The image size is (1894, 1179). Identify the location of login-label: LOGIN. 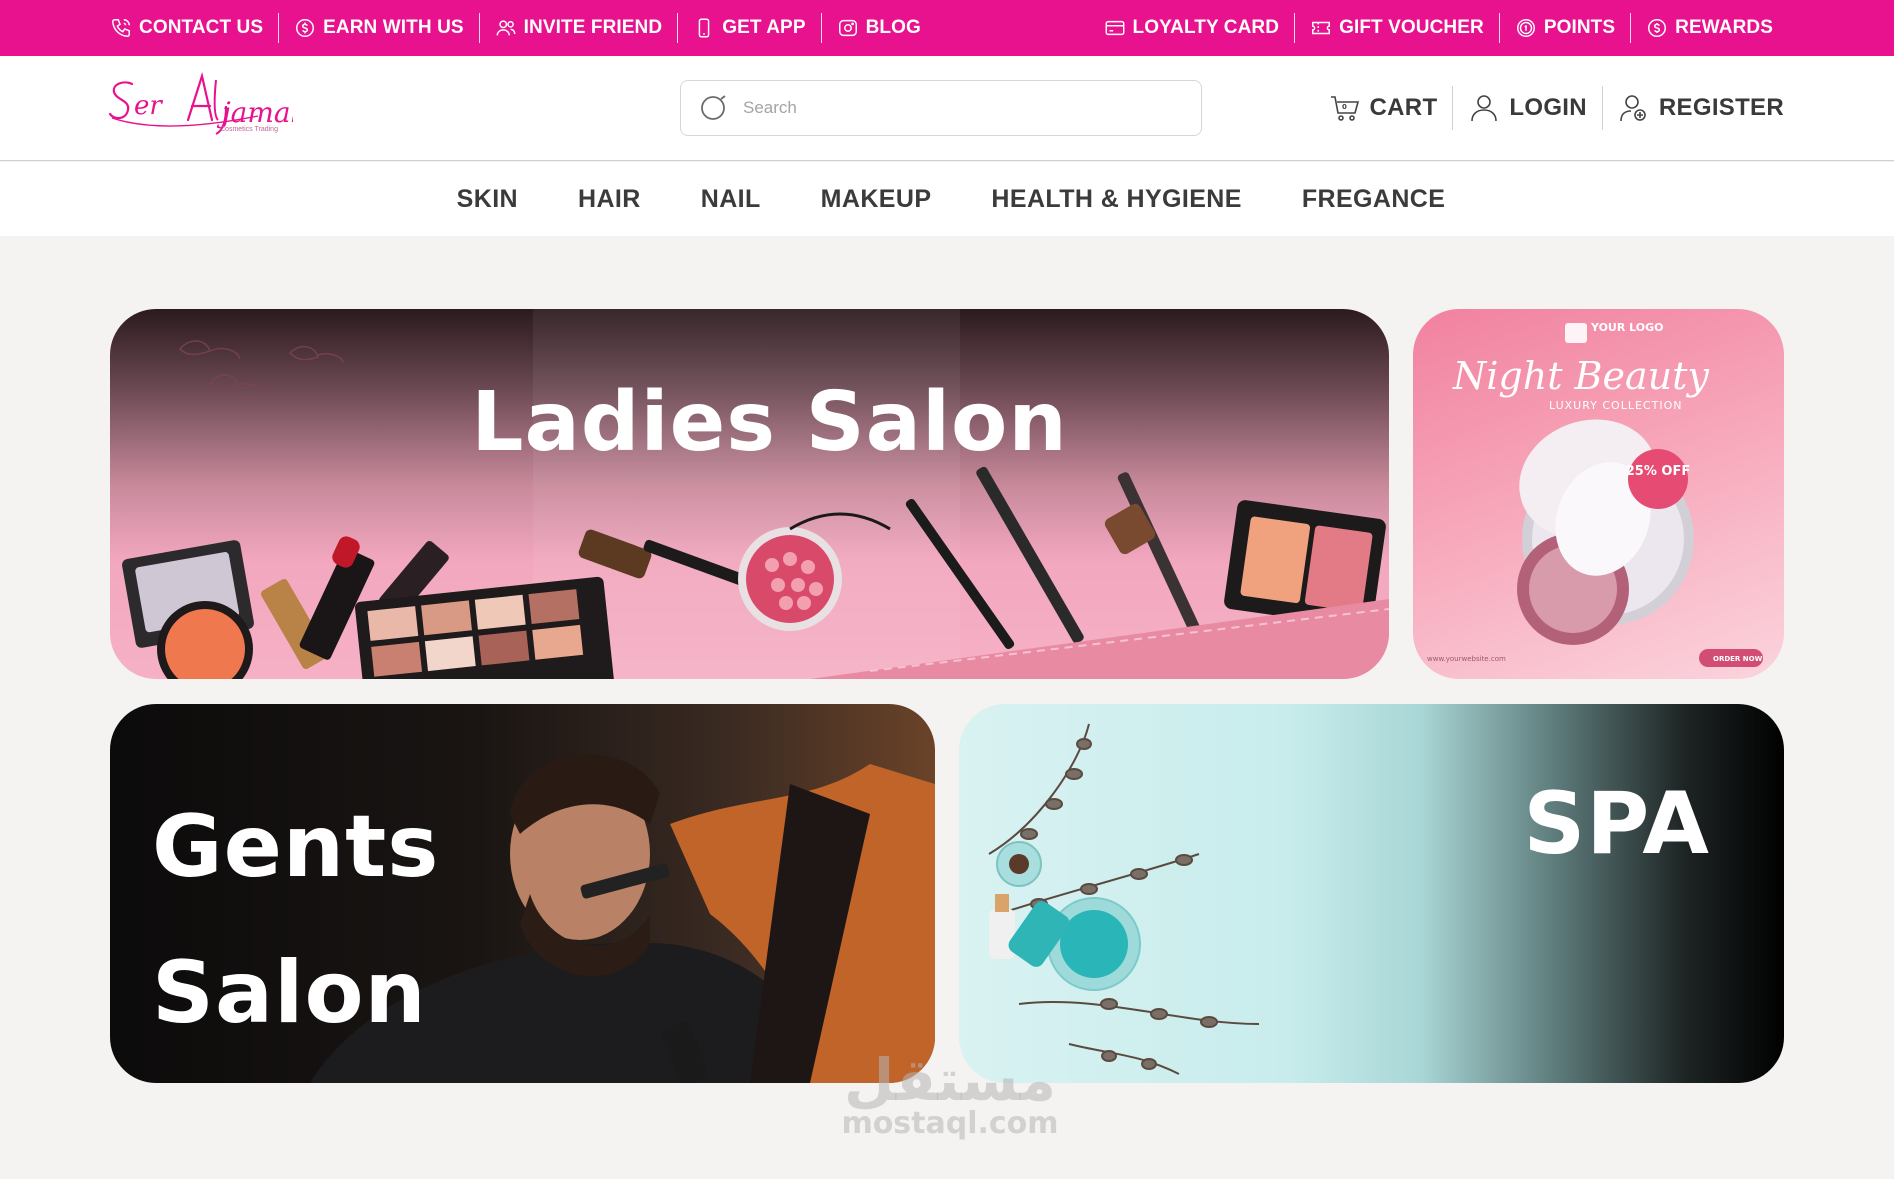
(1548, 107).